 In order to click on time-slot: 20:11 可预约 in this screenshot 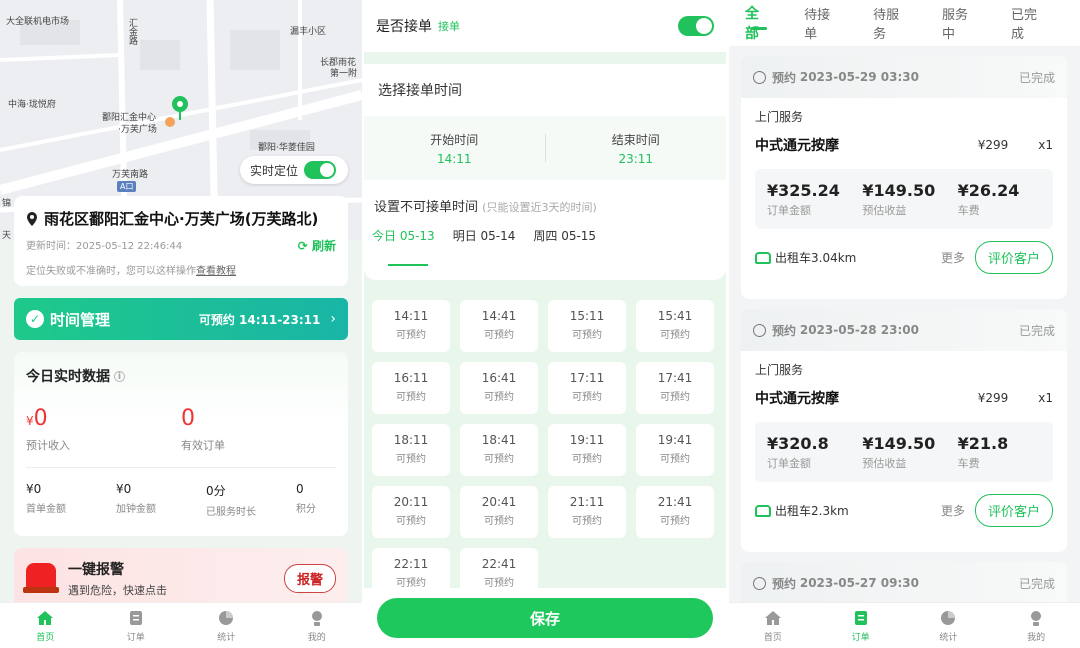, I will do `click(411, 512)`.